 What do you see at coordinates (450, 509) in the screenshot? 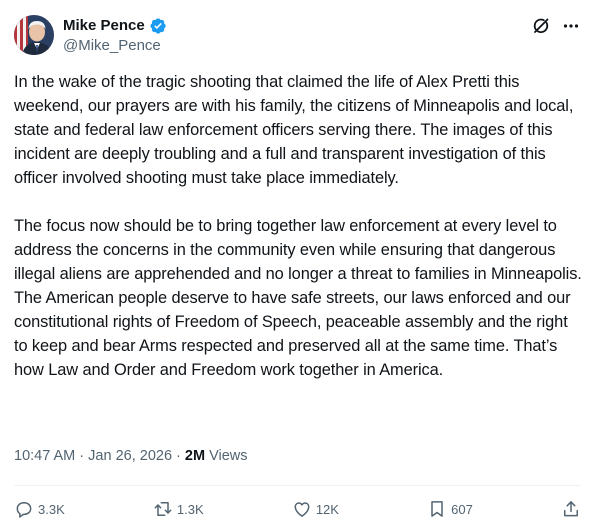
I see `bookmark-button: 607` at bounding box center [450, 509].